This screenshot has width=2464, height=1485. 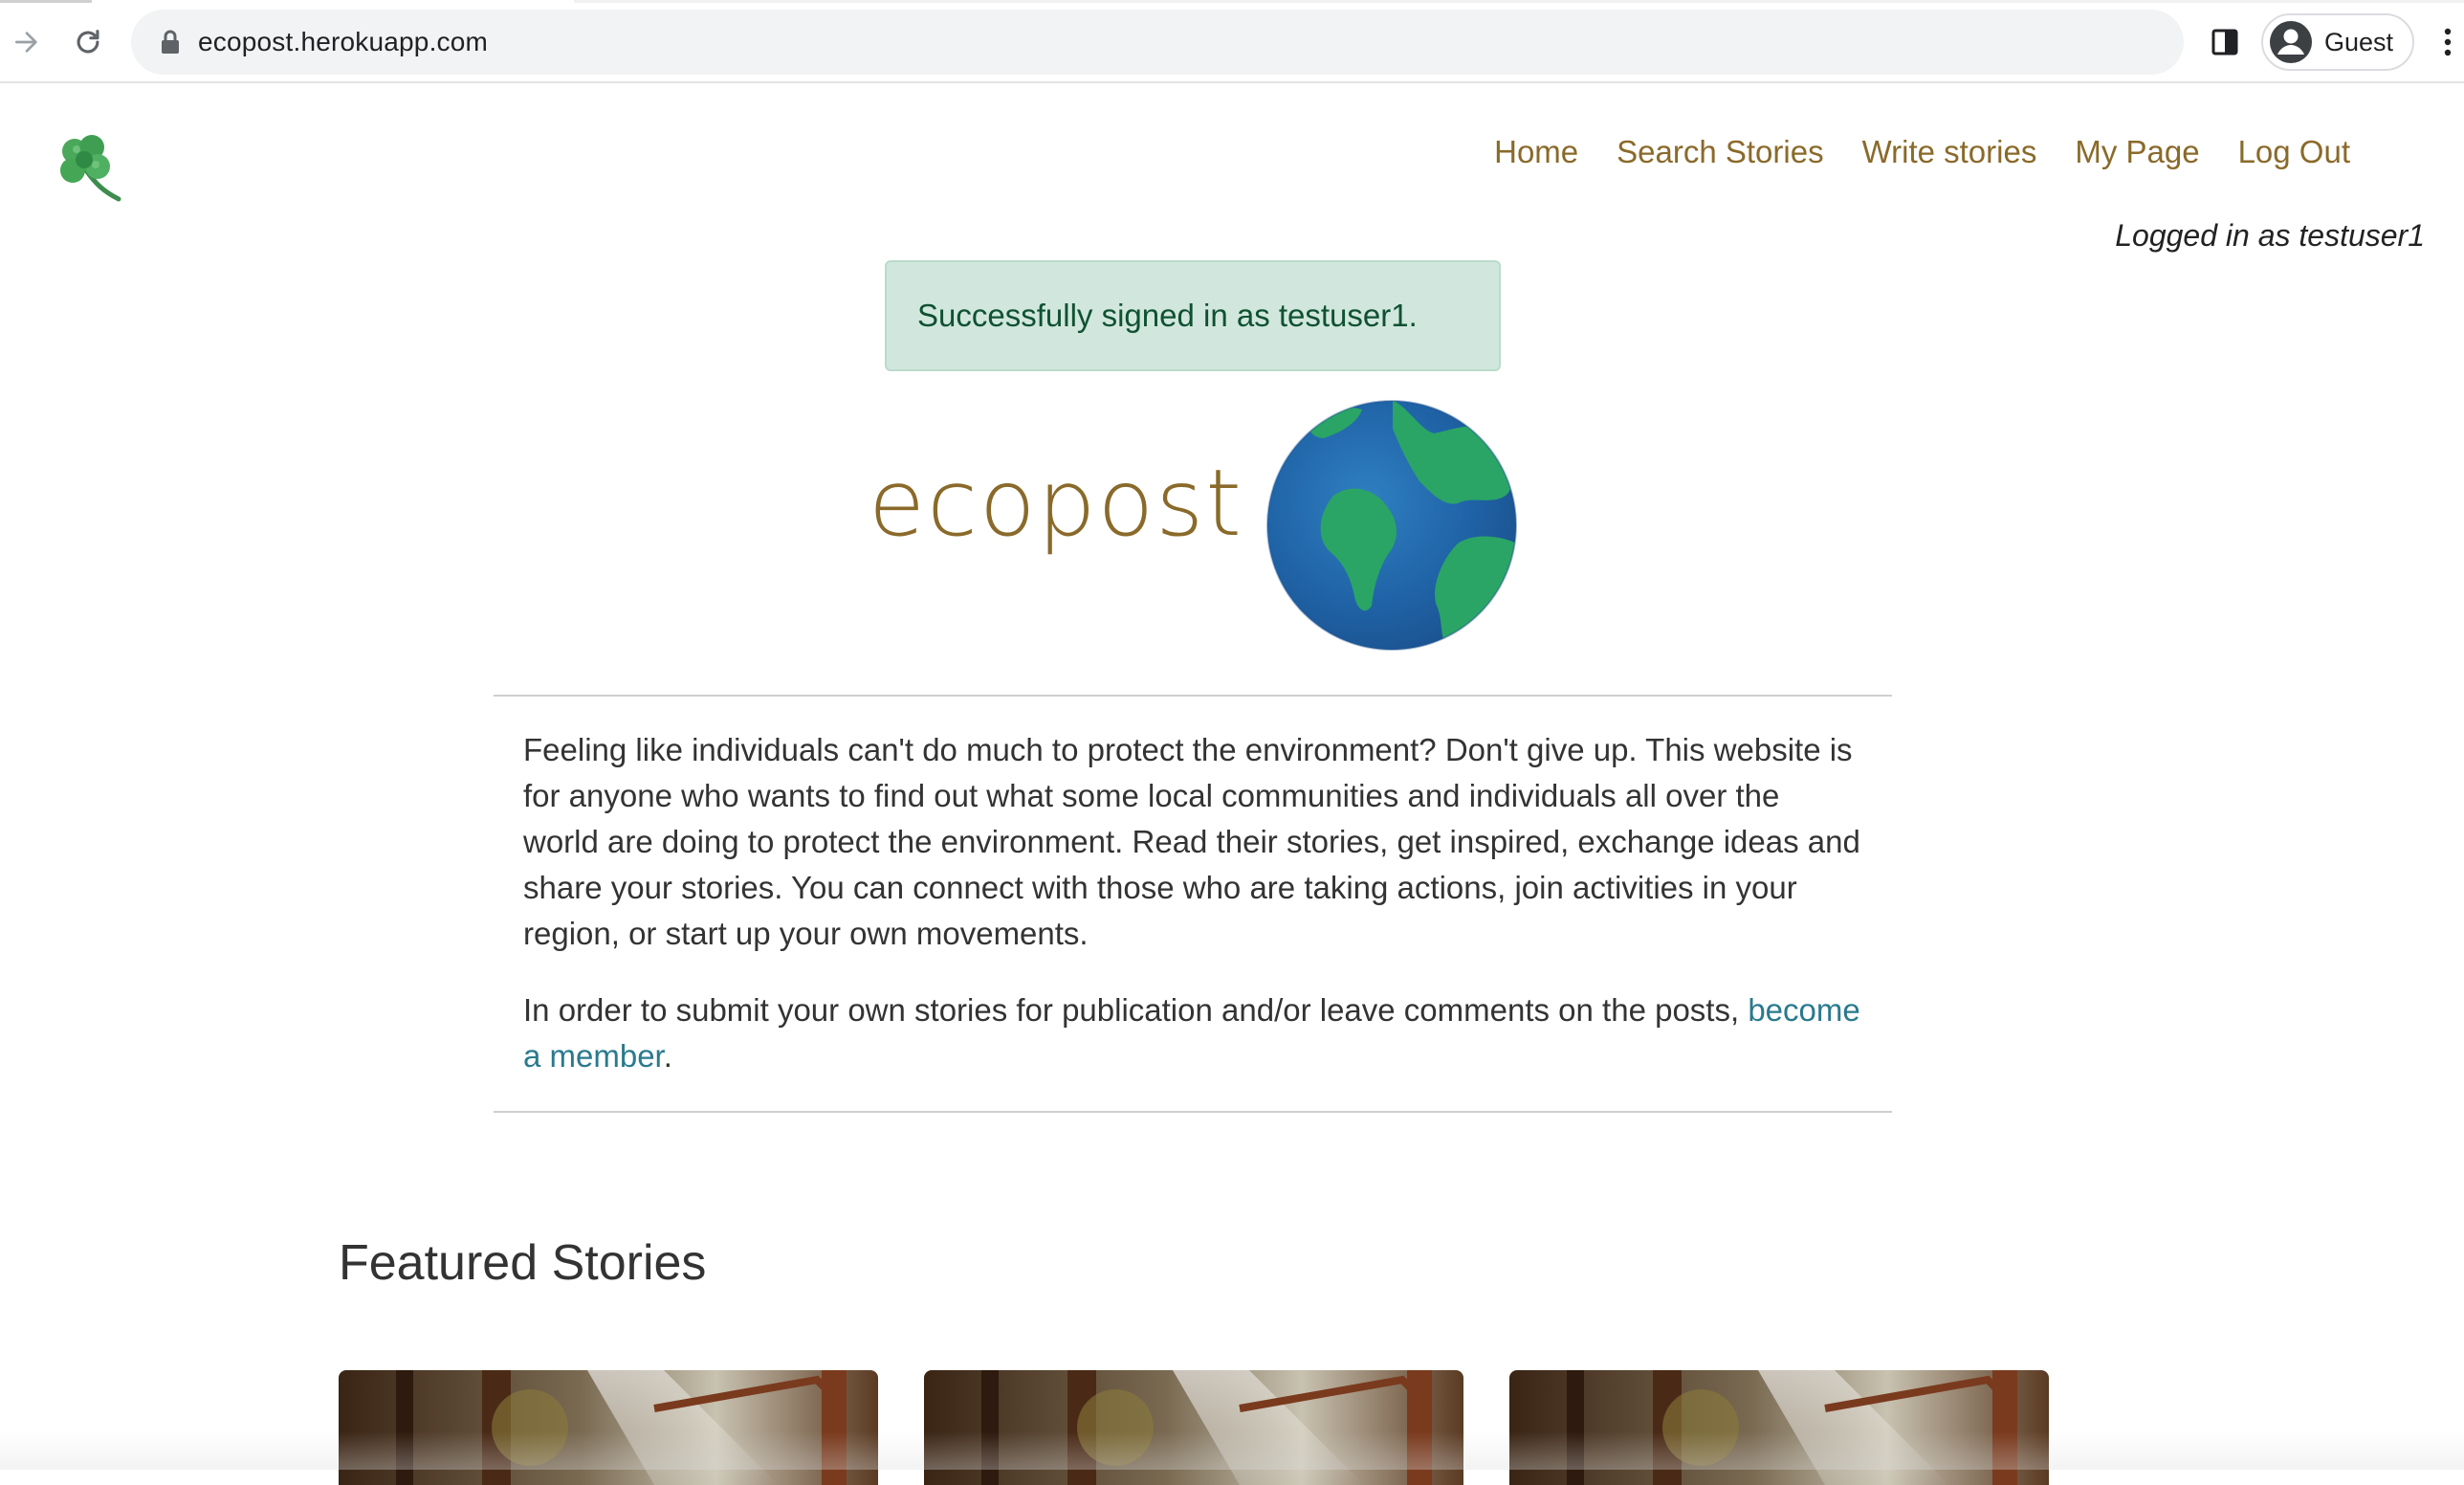 I want to click on nav-home: Home, so click(x=1536, y=152).